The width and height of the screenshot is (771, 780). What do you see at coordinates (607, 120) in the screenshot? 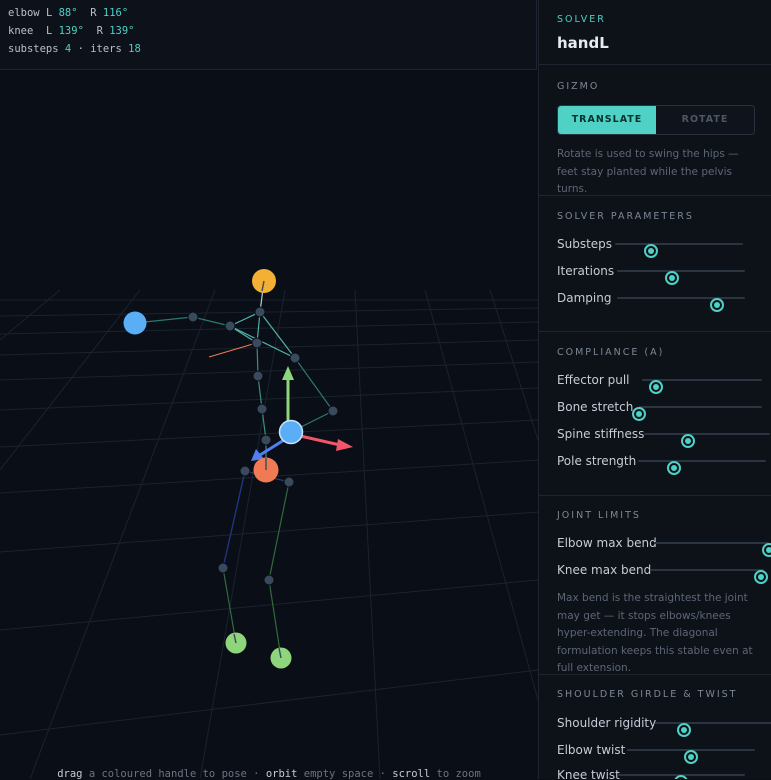
I see `translate-mode-button: TRANSLATE` at bounding box center [607, 120].